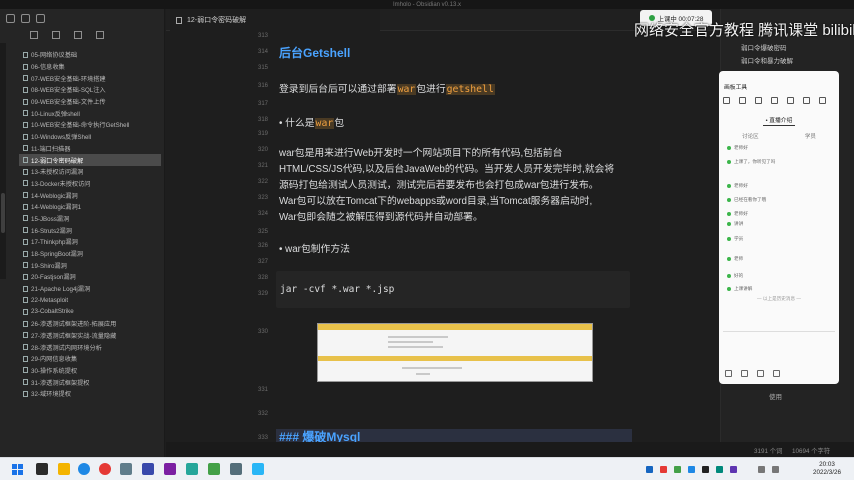 This screenshot has height=480, width=854. I want to click on tab-students: 学员, so click(810, 136).